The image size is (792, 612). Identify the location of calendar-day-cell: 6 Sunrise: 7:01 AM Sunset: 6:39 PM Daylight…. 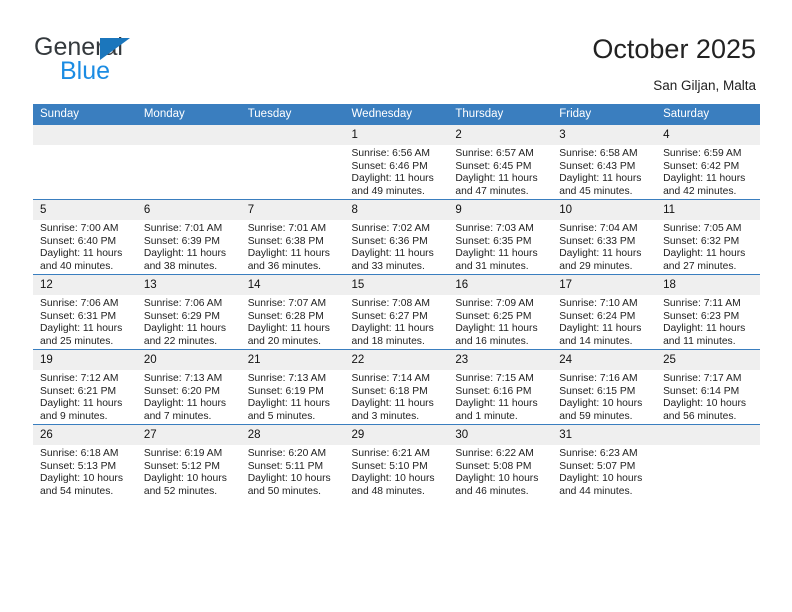
(188, 237).